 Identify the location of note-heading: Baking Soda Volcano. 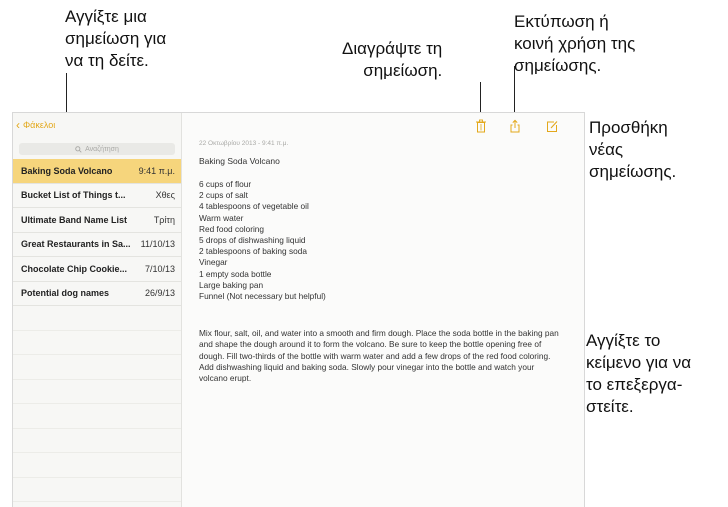
(239, 161).